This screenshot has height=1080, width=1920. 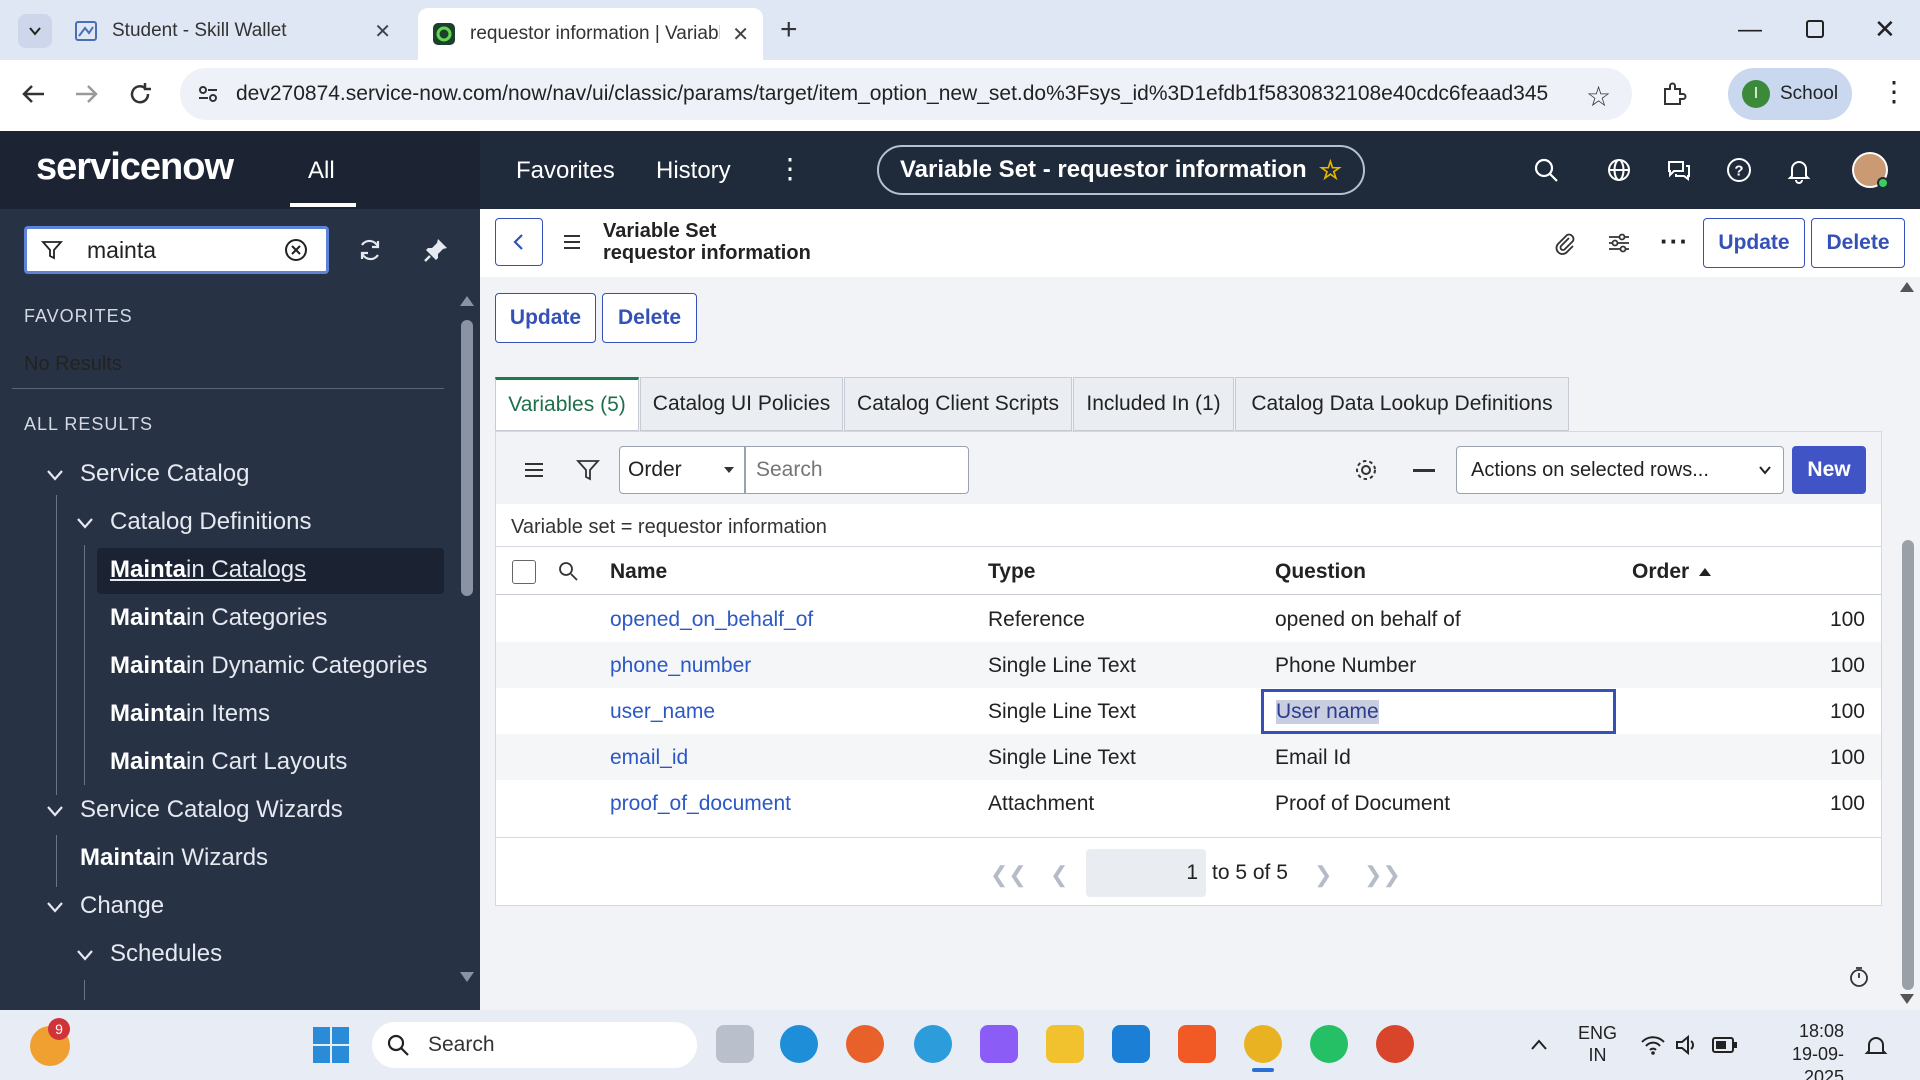 I want to click on favorites-menu: Favorites, so click(x=565, y=171).